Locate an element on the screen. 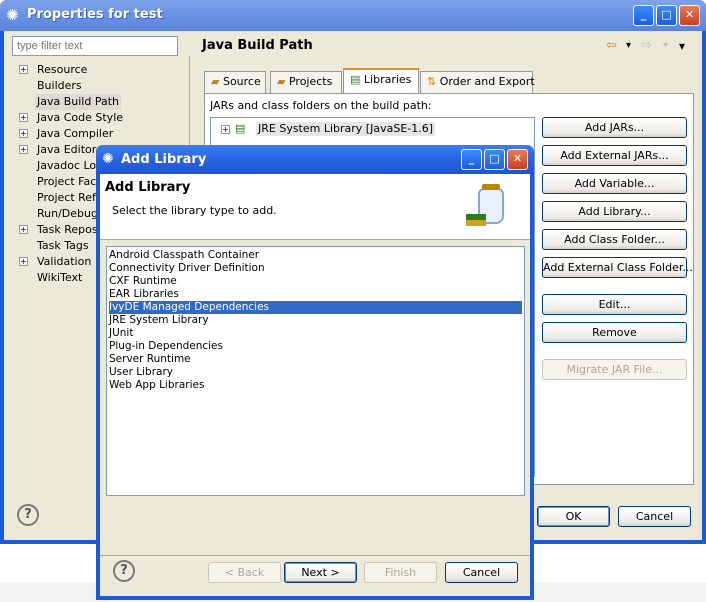 The width and height of the screenshot is (706, 602). minimize-button: _ is located at coordinates (643, 15).